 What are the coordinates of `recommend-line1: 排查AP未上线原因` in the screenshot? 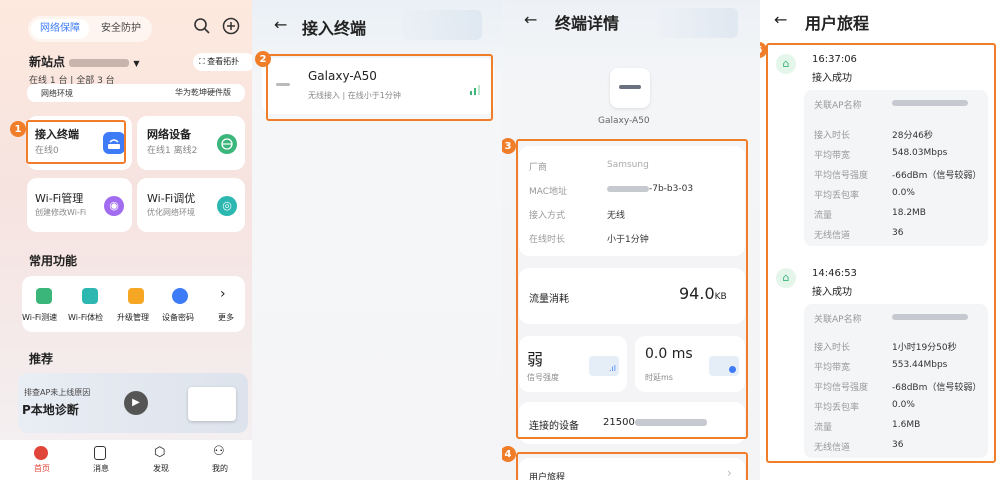 It's located at (57, 392).